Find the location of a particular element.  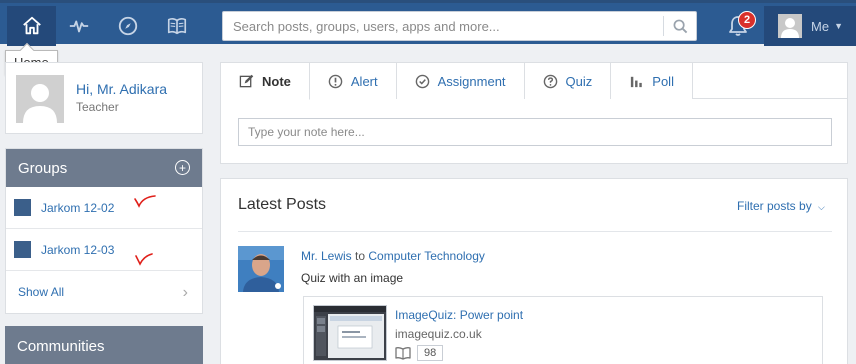

account-menu-label: Me is located at coordinates (820, 26).